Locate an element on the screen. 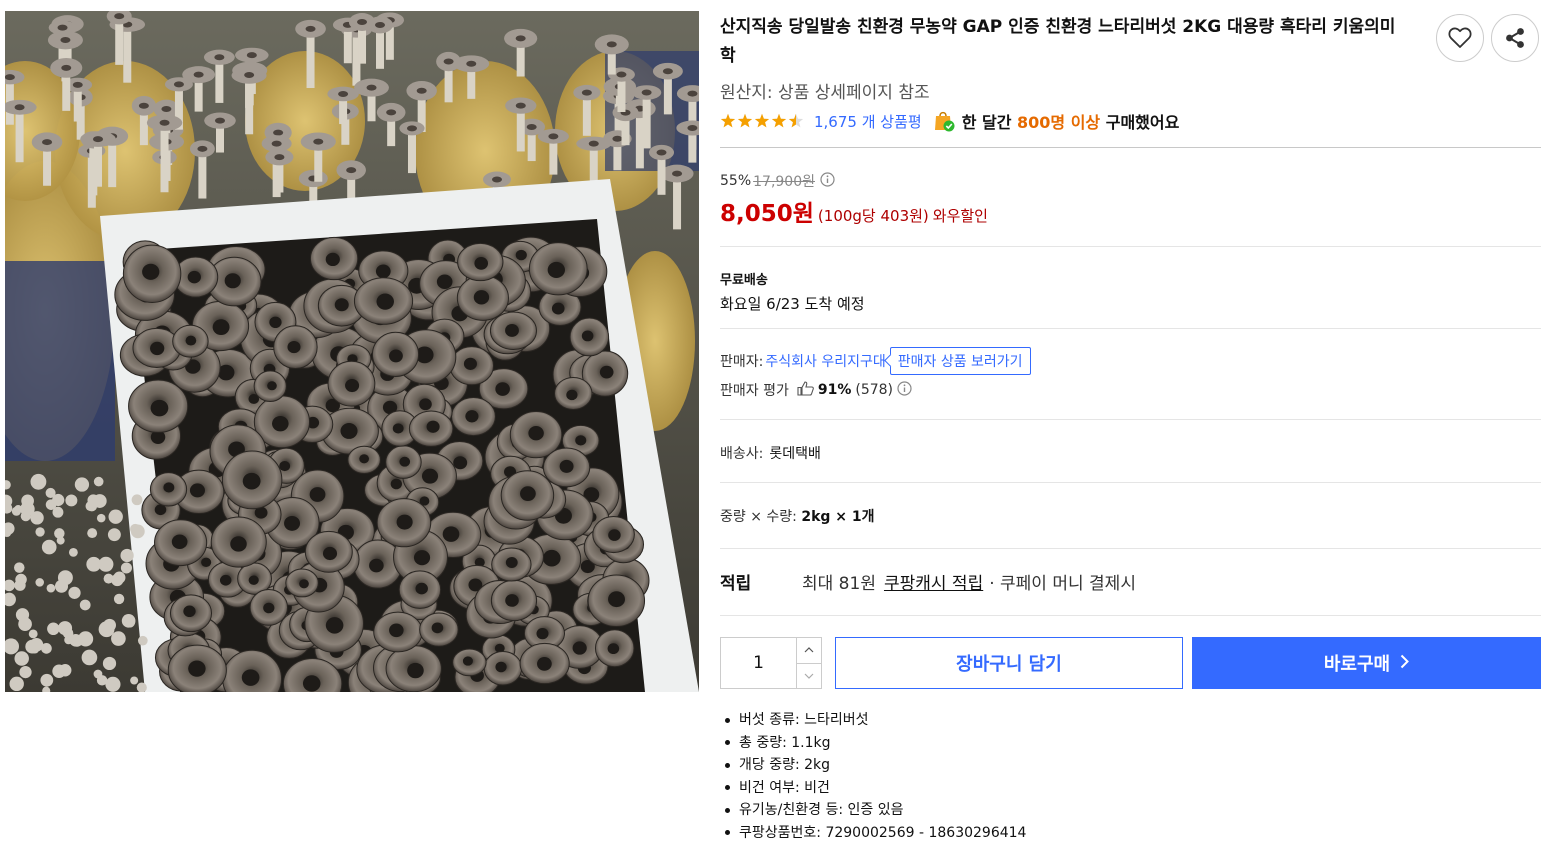  courier-label: 배송사: is located at coordinates (742, 454).